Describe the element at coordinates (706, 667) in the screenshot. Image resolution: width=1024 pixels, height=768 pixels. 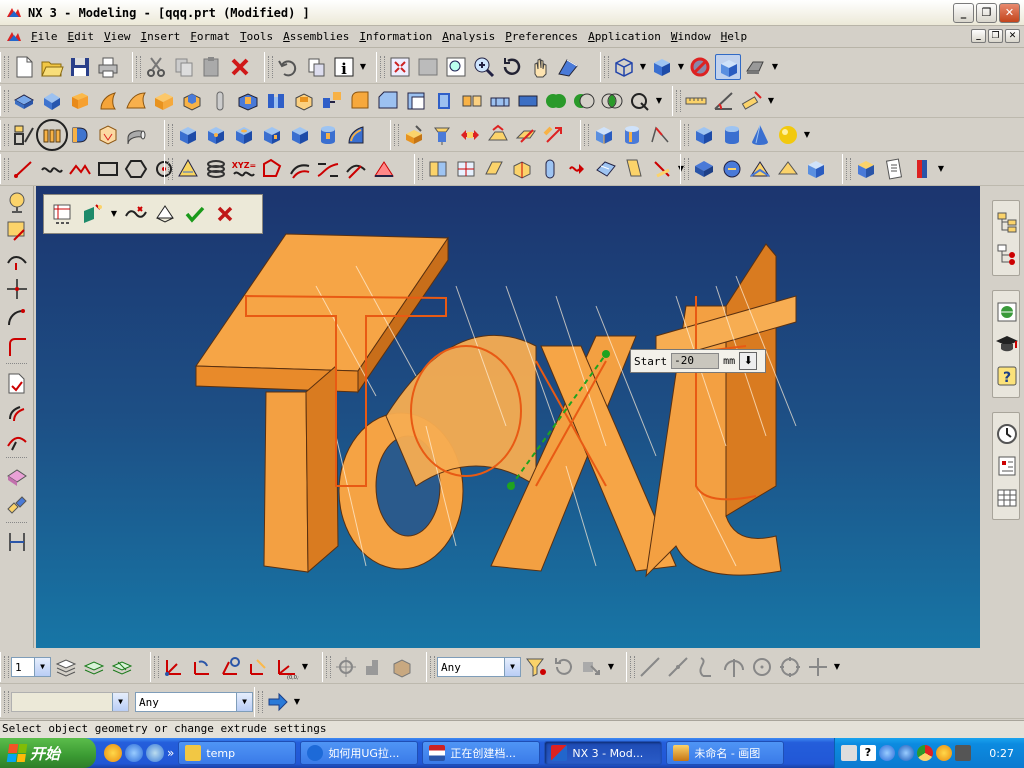
I see `snap-control-point-icon` at that location.